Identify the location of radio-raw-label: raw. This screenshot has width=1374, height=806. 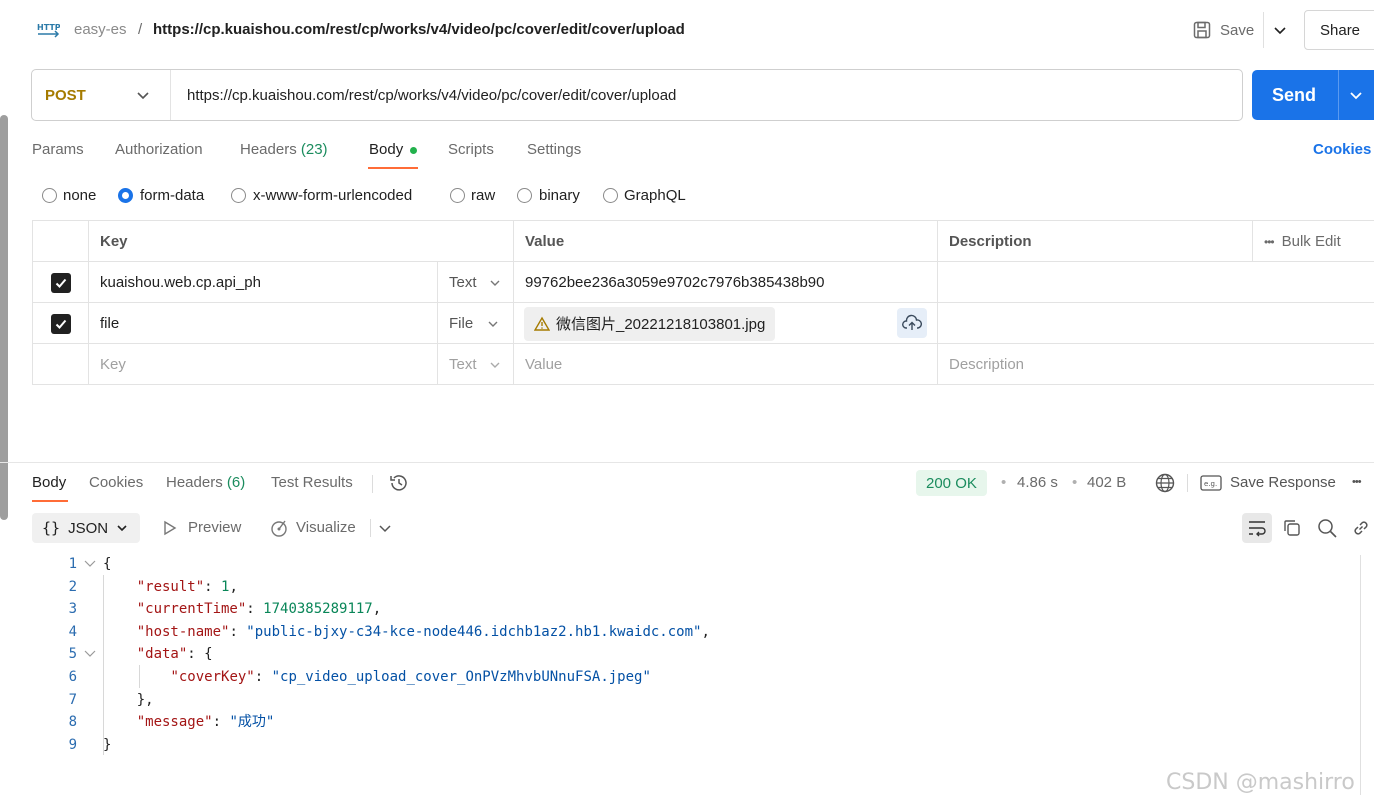
(483, 195).